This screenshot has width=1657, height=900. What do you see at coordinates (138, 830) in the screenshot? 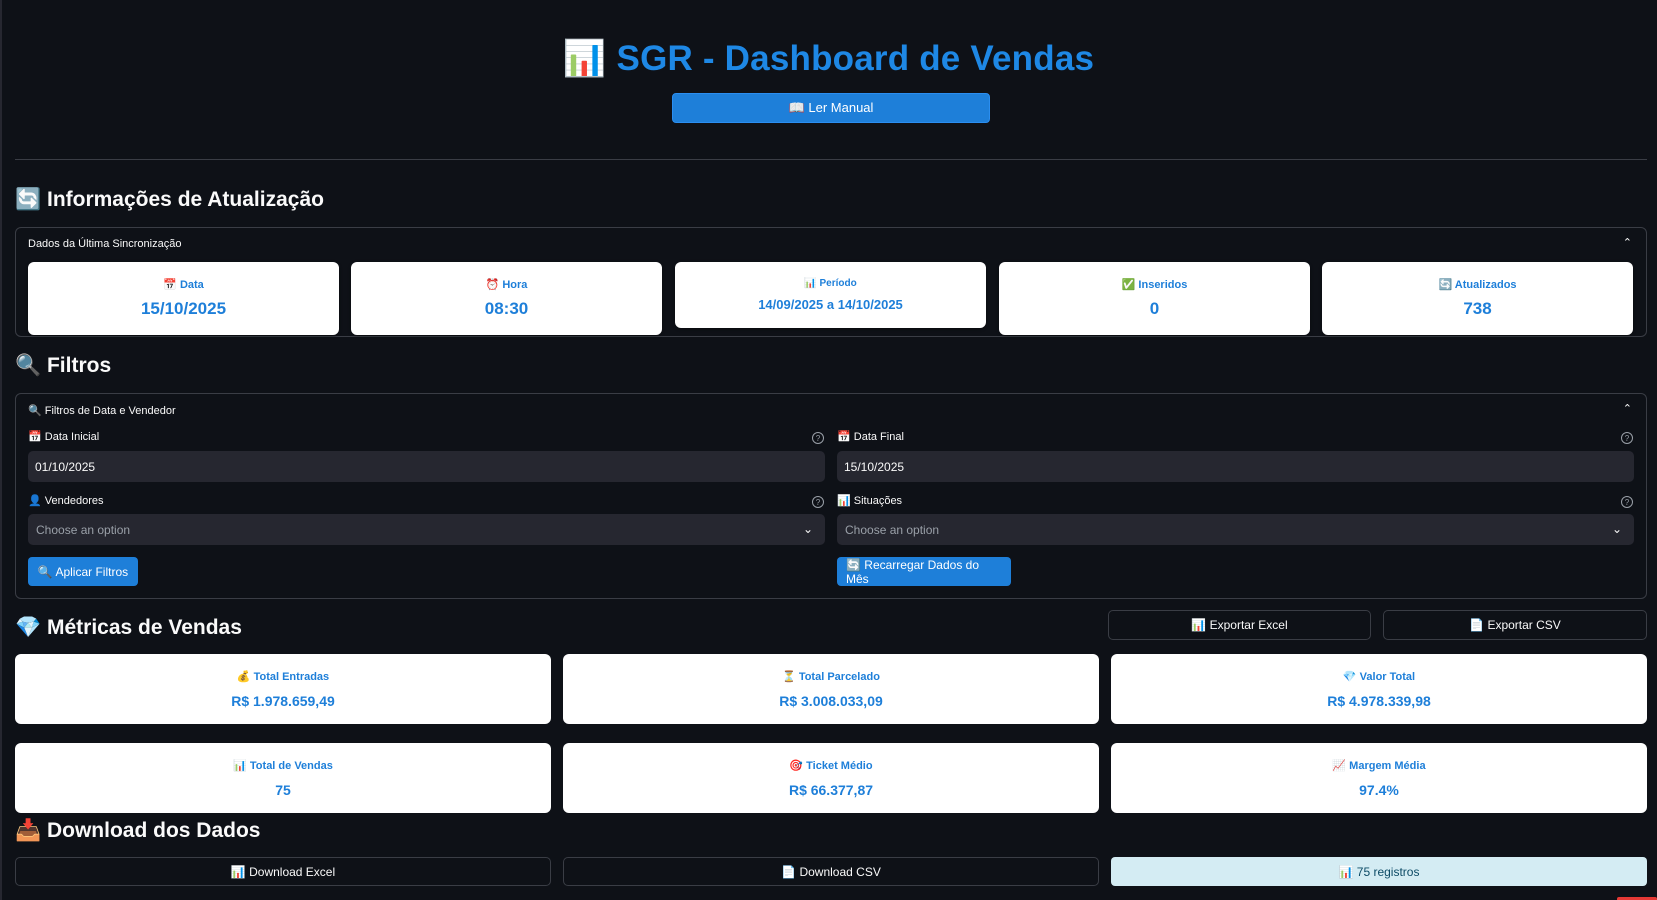
I see `download-title: 📥 Download dos Dados` at bounding box center [138, 830].